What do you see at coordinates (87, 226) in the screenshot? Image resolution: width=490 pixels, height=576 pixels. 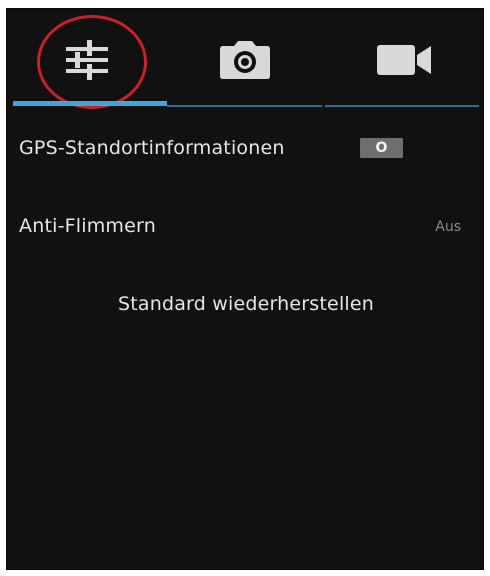 I see `anti-flicker-setting-label: Anti-Flimmern` at bounding box center [87, 226].